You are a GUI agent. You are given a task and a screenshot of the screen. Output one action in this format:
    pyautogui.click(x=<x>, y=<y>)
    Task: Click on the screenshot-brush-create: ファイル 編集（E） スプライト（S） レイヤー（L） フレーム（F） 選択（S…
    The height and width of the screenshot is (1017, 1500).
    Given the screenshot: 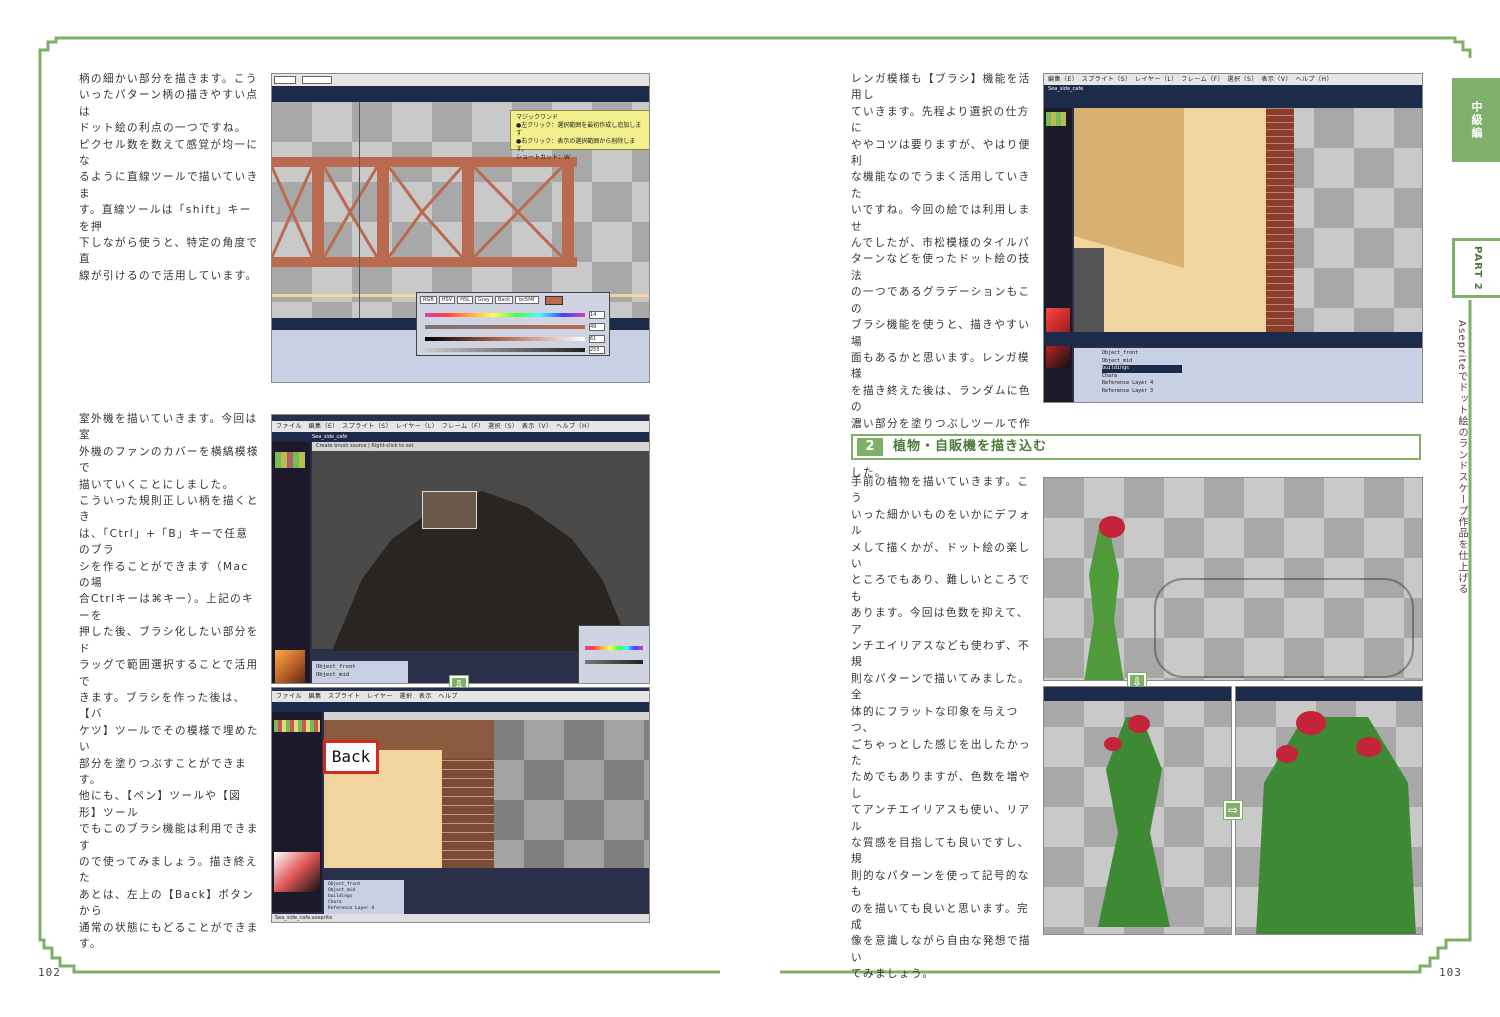 What is the action you would take?
    pyautogui.click(x=460, y=549)
    